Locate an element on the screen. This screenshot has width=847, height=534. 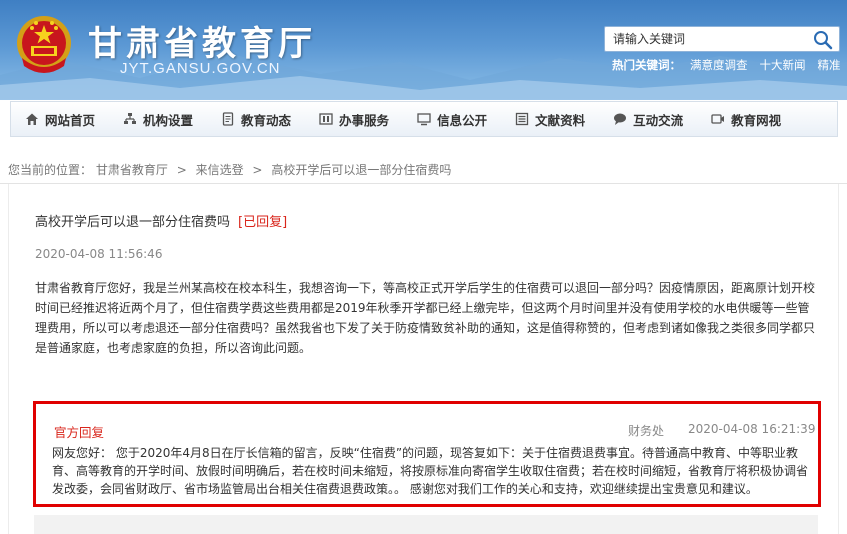
reply-date: 2020-04-08 16:21:39 is located at coordinates (752, 429).